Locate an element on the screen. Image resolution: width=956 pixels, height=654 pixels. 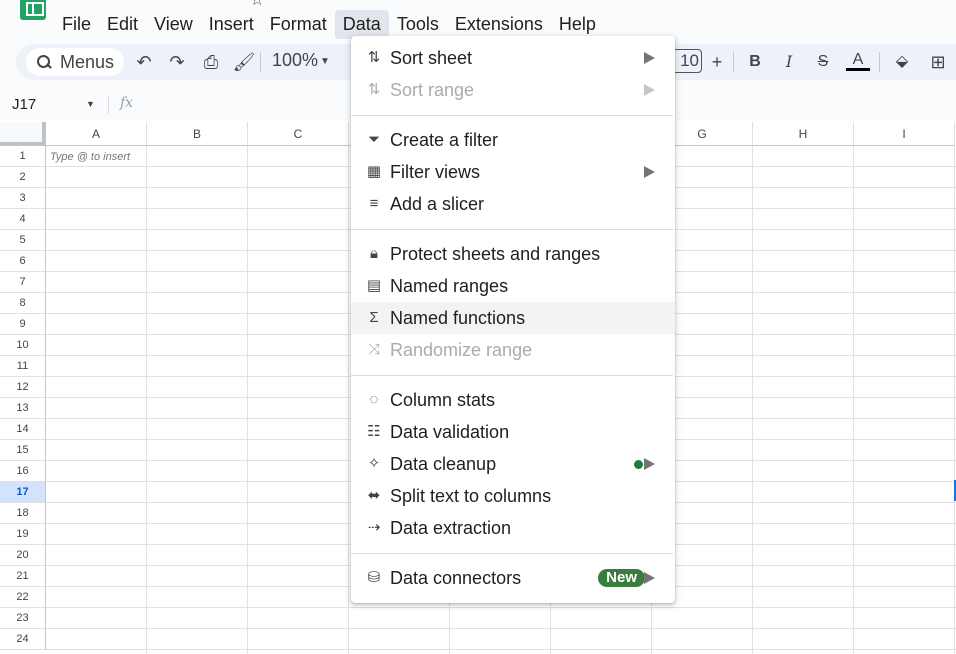
row-header: 17 is located at coordinates (23, 492).